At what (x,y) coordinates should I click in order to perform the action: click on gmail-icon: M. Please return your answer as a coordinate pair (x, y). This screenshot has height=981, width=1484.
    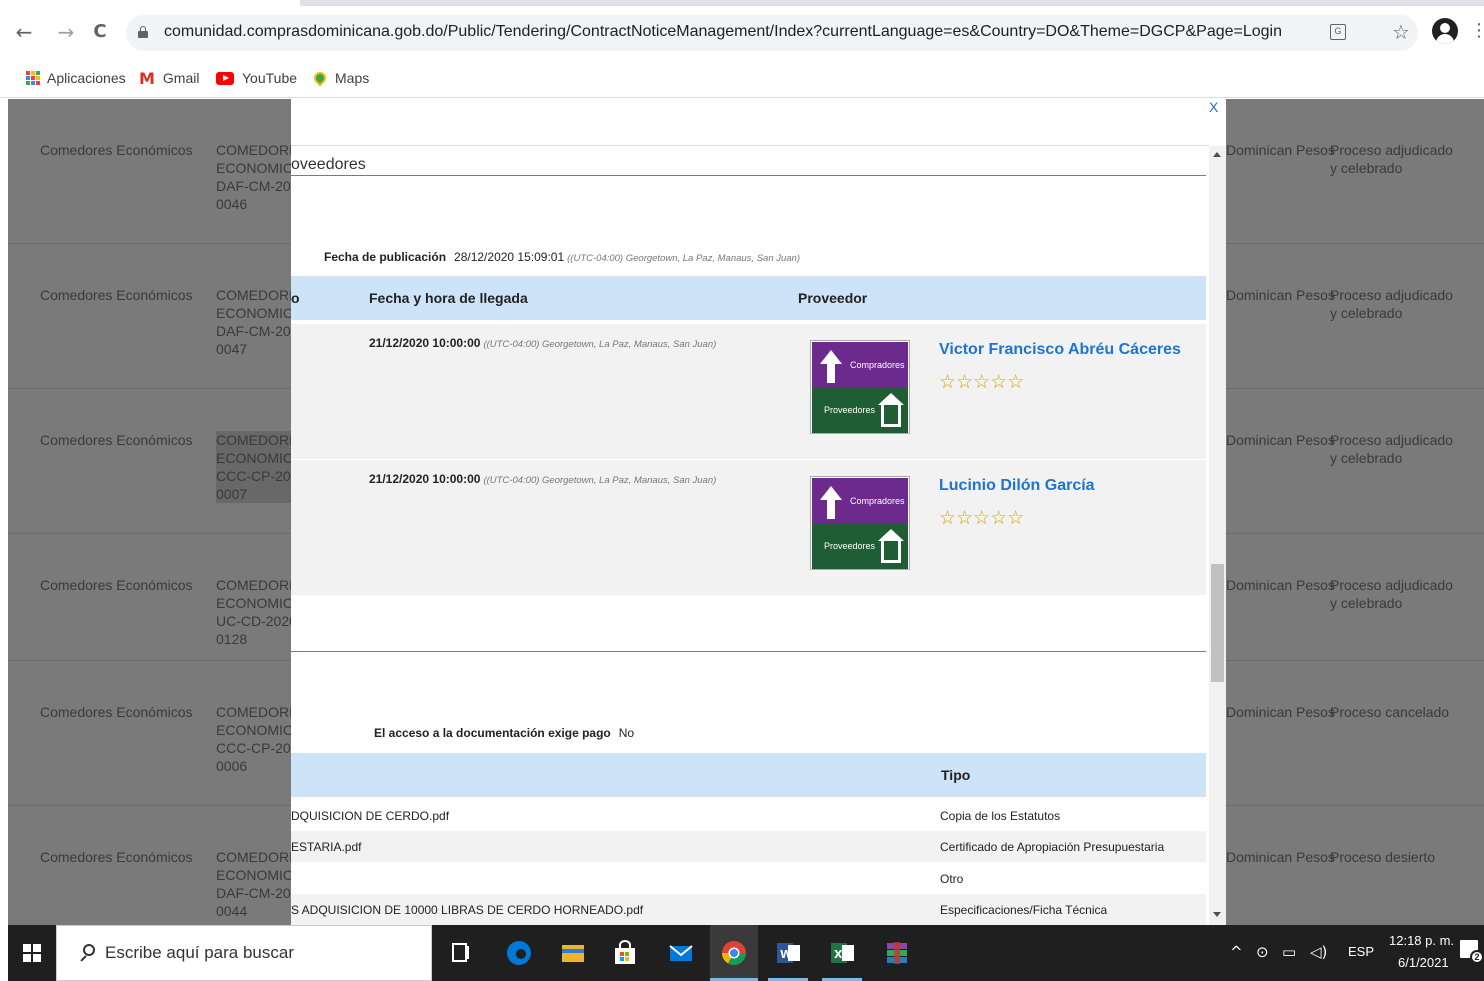
    Looking at the image, I should click on (147, 78).